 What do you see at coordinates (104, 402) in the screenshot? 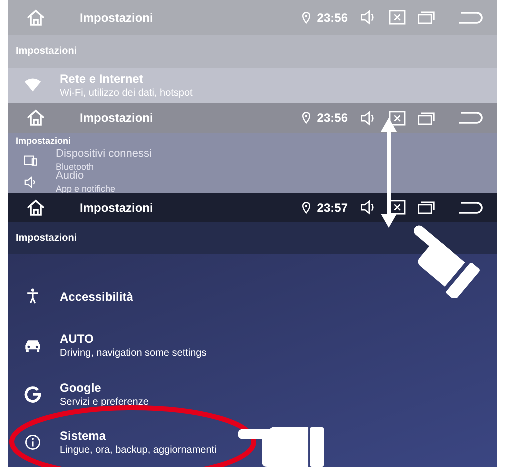
I see `item-subtitle: Servizi e preferenze` at bounding box center [104, 402].